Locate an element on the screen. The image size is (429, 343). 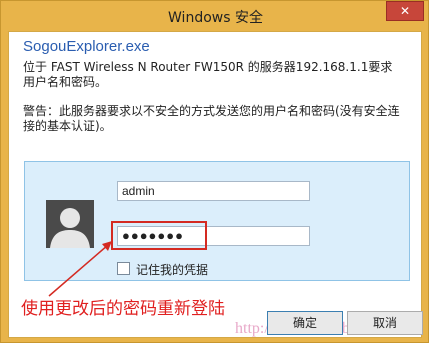
ok-button: 确定 is located at coordinates (305, 323).